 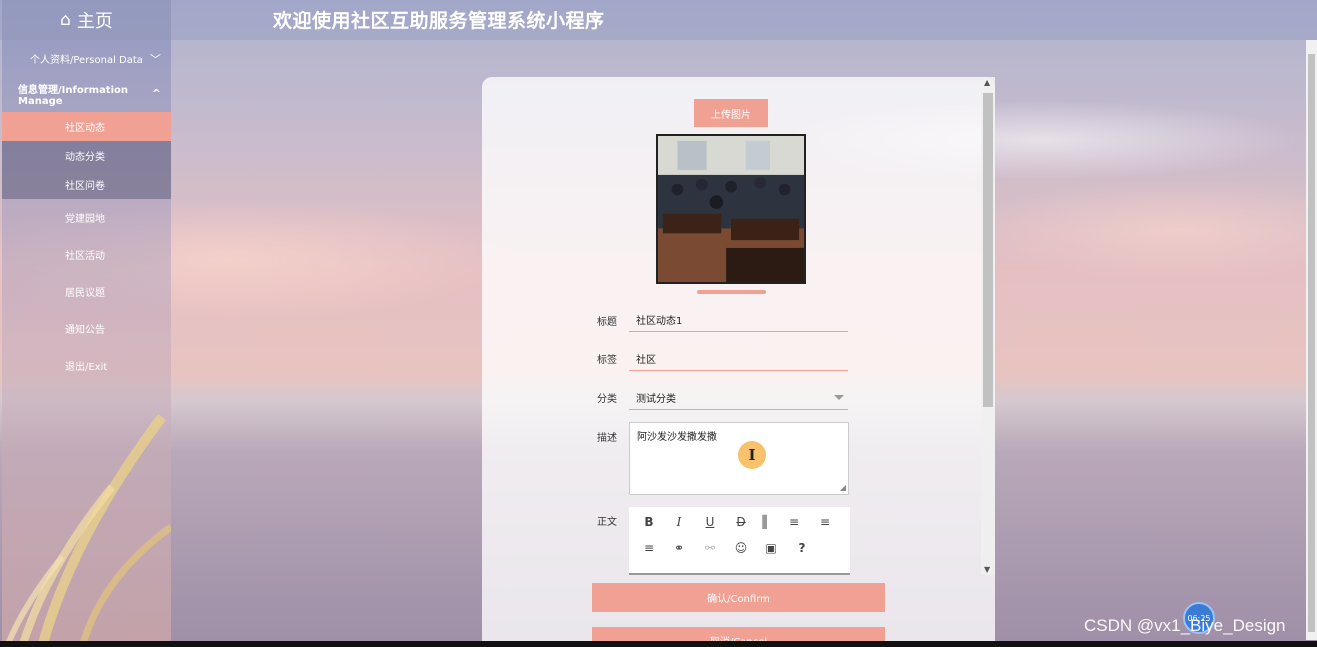 I want to click on rich-text-editor: B I U D ▌ ≡ ≡ ≡ ⚭ ⚯ ☺ ▣ ?, so click(x=739, y=541).